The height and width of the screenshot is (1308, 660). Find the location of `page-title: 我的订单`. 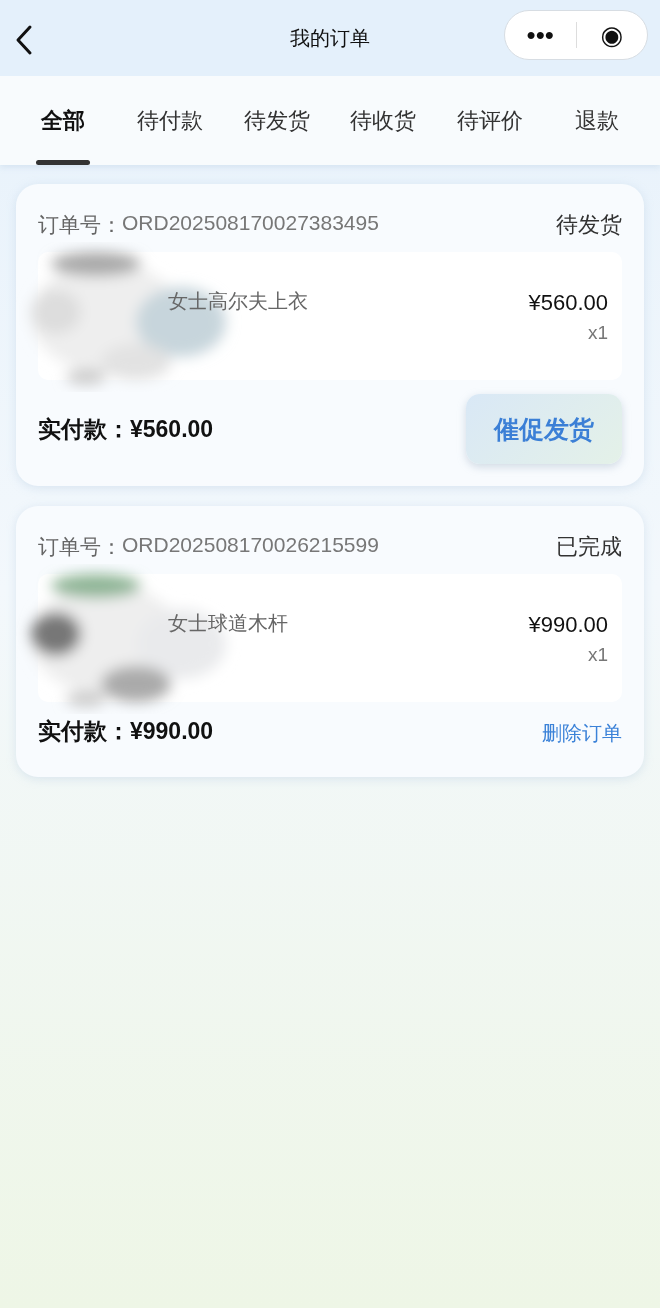

page-title: 我的订单 is located at coordinates (330, 38).